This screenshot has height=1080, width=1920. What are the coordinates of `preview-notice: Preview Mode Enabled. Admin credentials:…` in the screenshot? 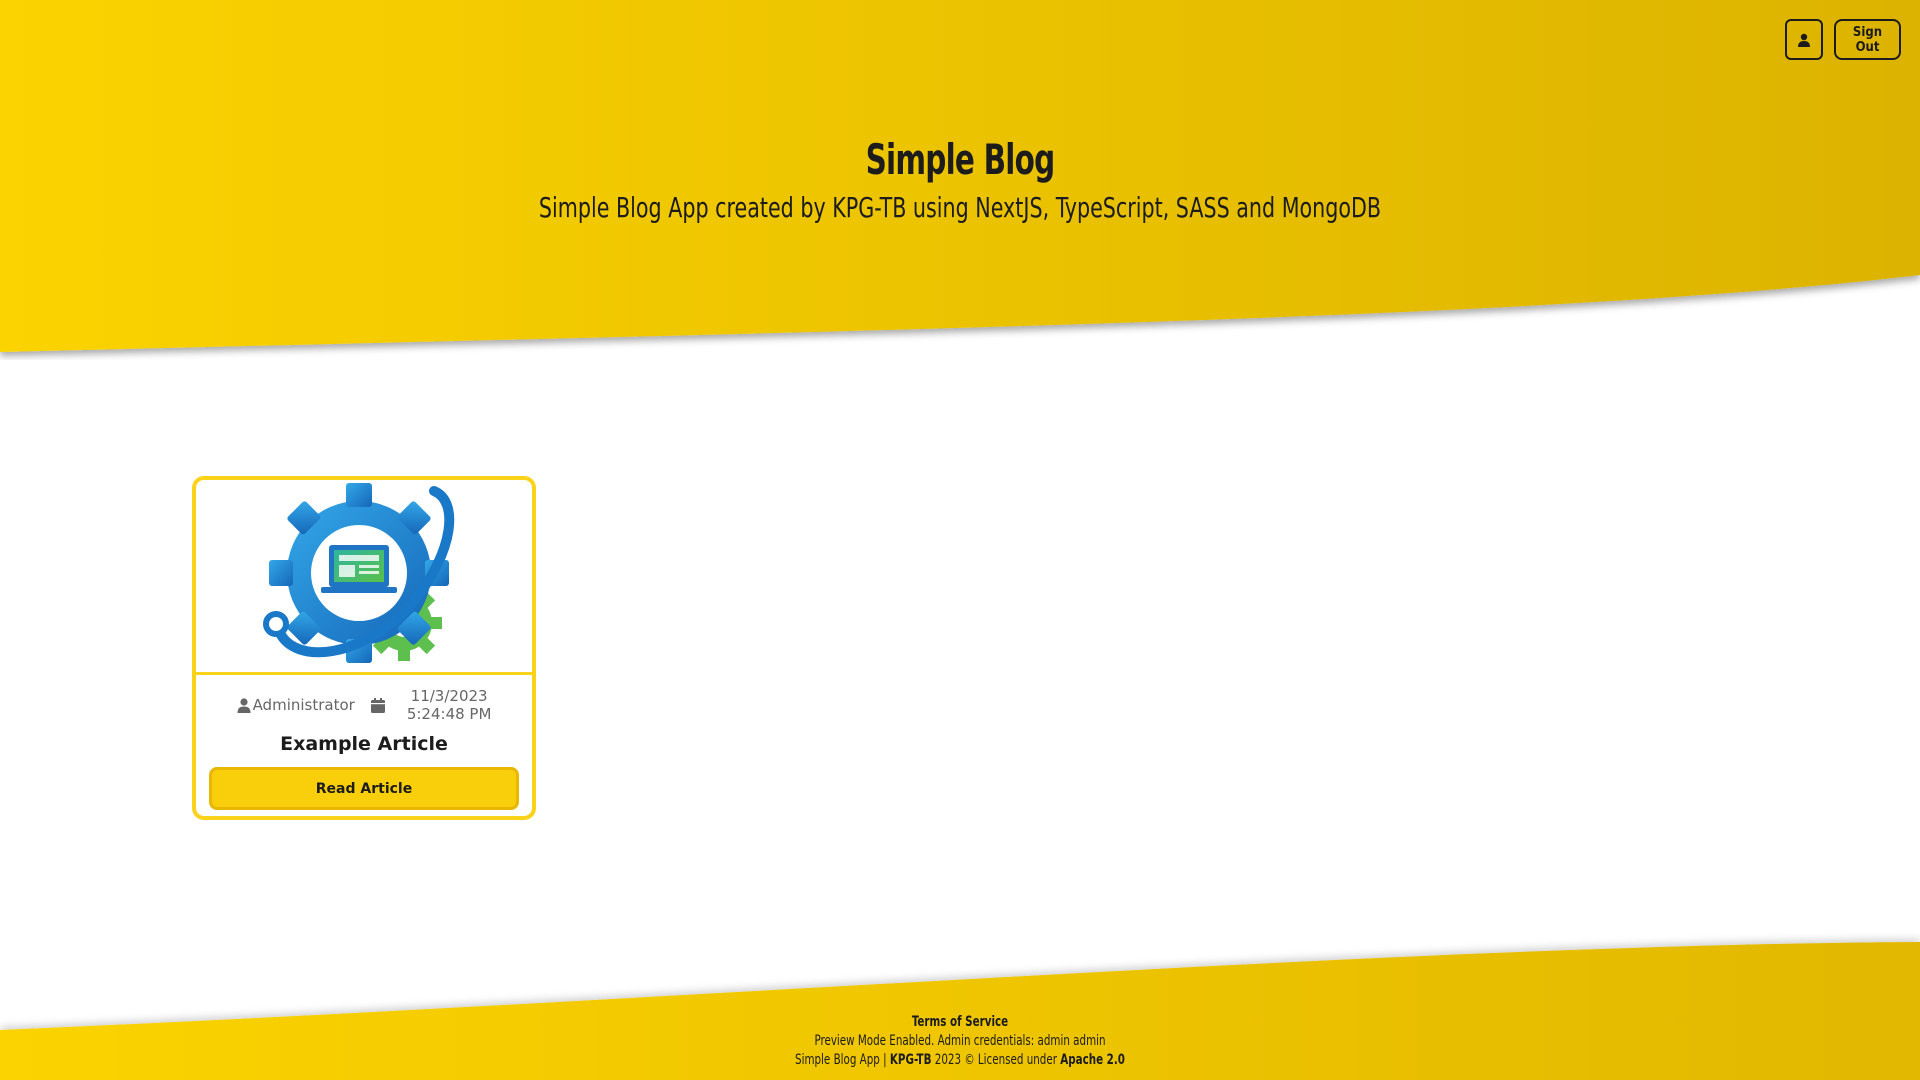 It's located at (960, 1041).